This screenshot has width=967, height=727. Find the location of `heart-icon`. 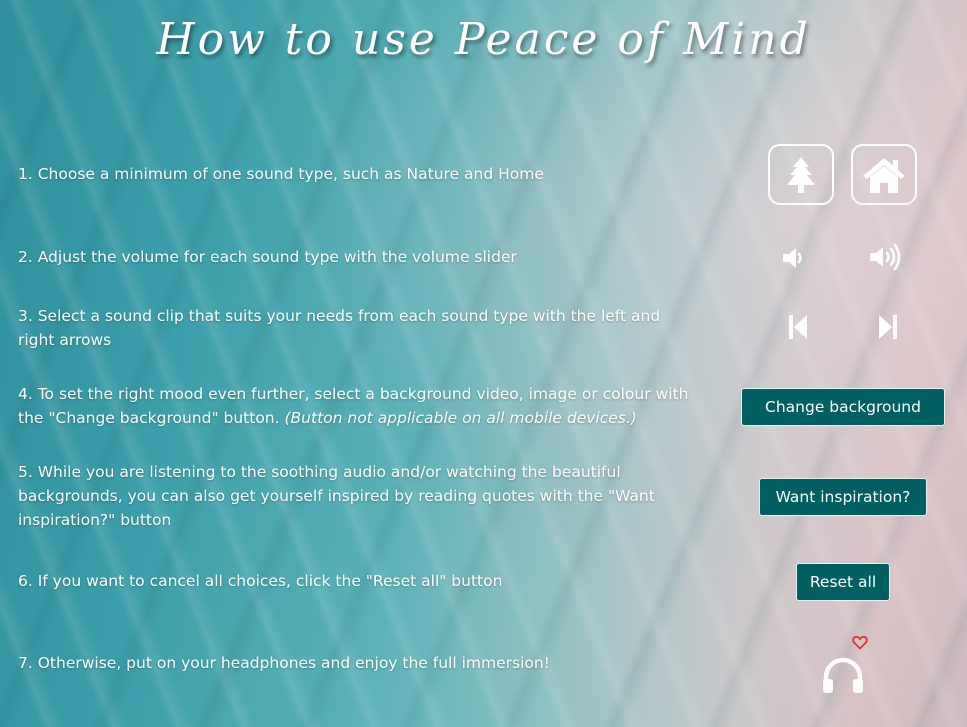

heart-icon is located at coordinates (860, 642).